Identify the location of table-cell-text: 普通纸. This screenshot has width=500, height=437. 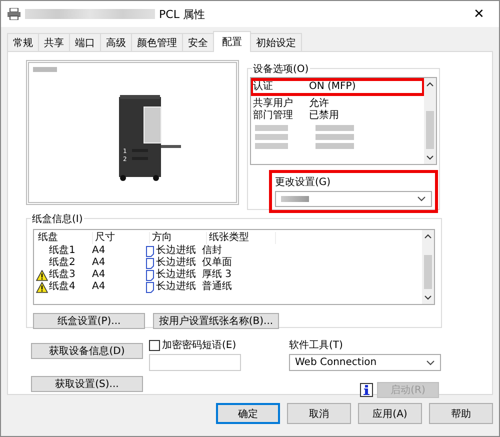
(217, 287).